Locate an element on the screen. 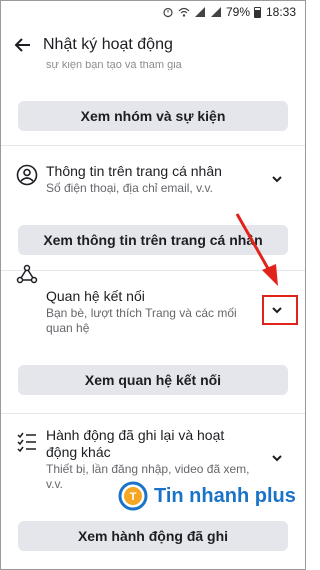 Image resolution: width=320 pixels, height=570 pixels. watermark-logo: T Tin nhanh plus is located at coordinates (207, 496).